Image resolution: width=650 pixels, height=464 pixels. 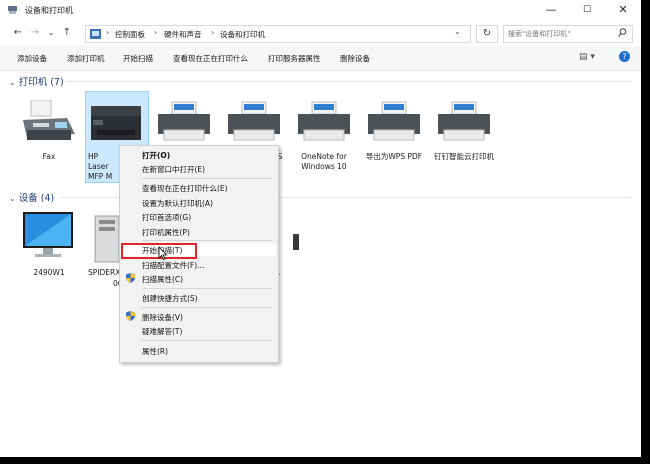 I want to click on device-label: SPIDERX, so click(x=104, y=272).